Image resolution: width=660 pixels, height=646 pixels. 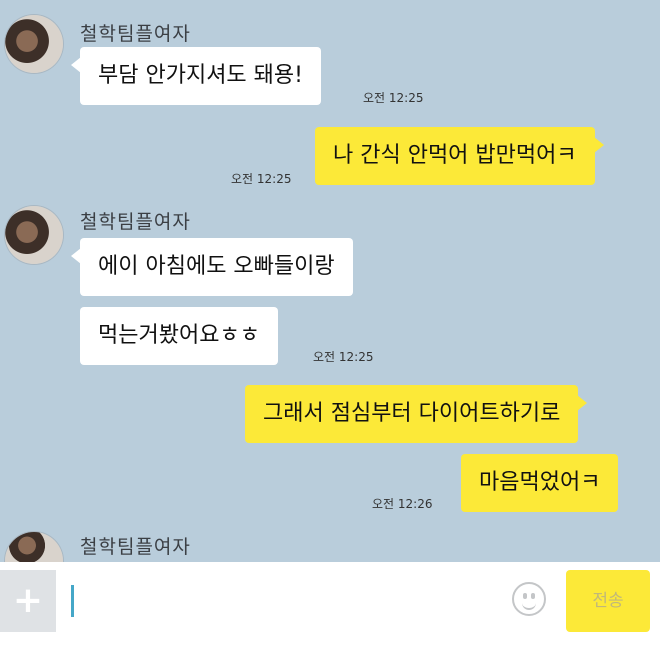 I want to click on message-input, so click(x=282, y=601).